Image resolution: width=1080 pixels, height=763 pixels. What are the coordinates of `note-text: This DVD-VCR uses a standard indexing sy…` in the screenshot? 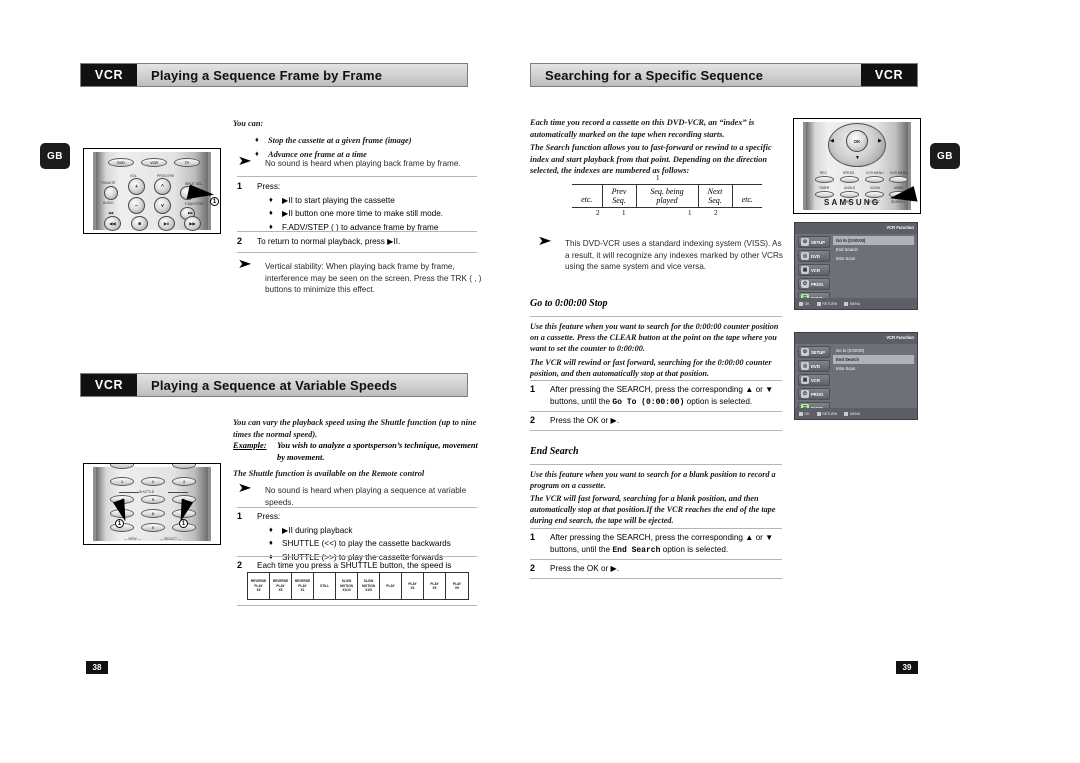 It's located at (674, 255).